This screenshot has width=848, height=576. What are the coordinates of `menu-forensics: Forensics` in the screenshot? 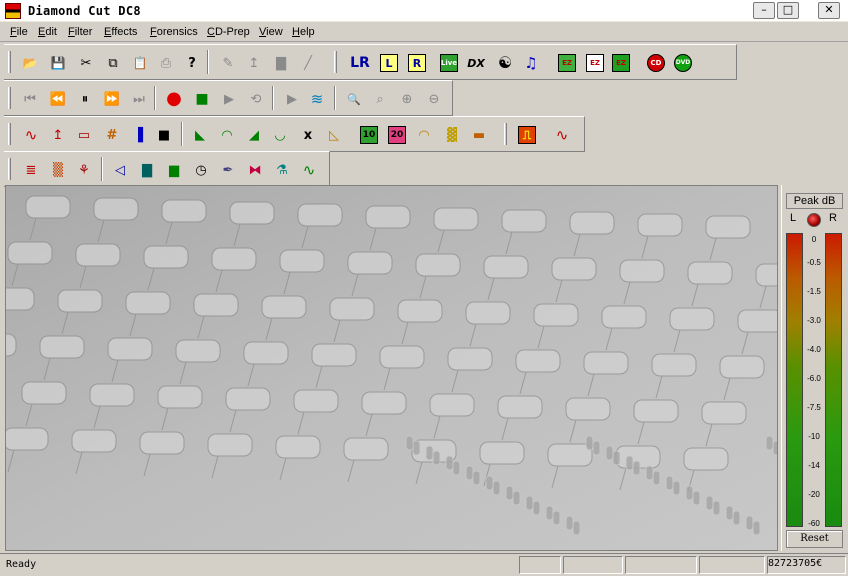 It's located at (174, 32).